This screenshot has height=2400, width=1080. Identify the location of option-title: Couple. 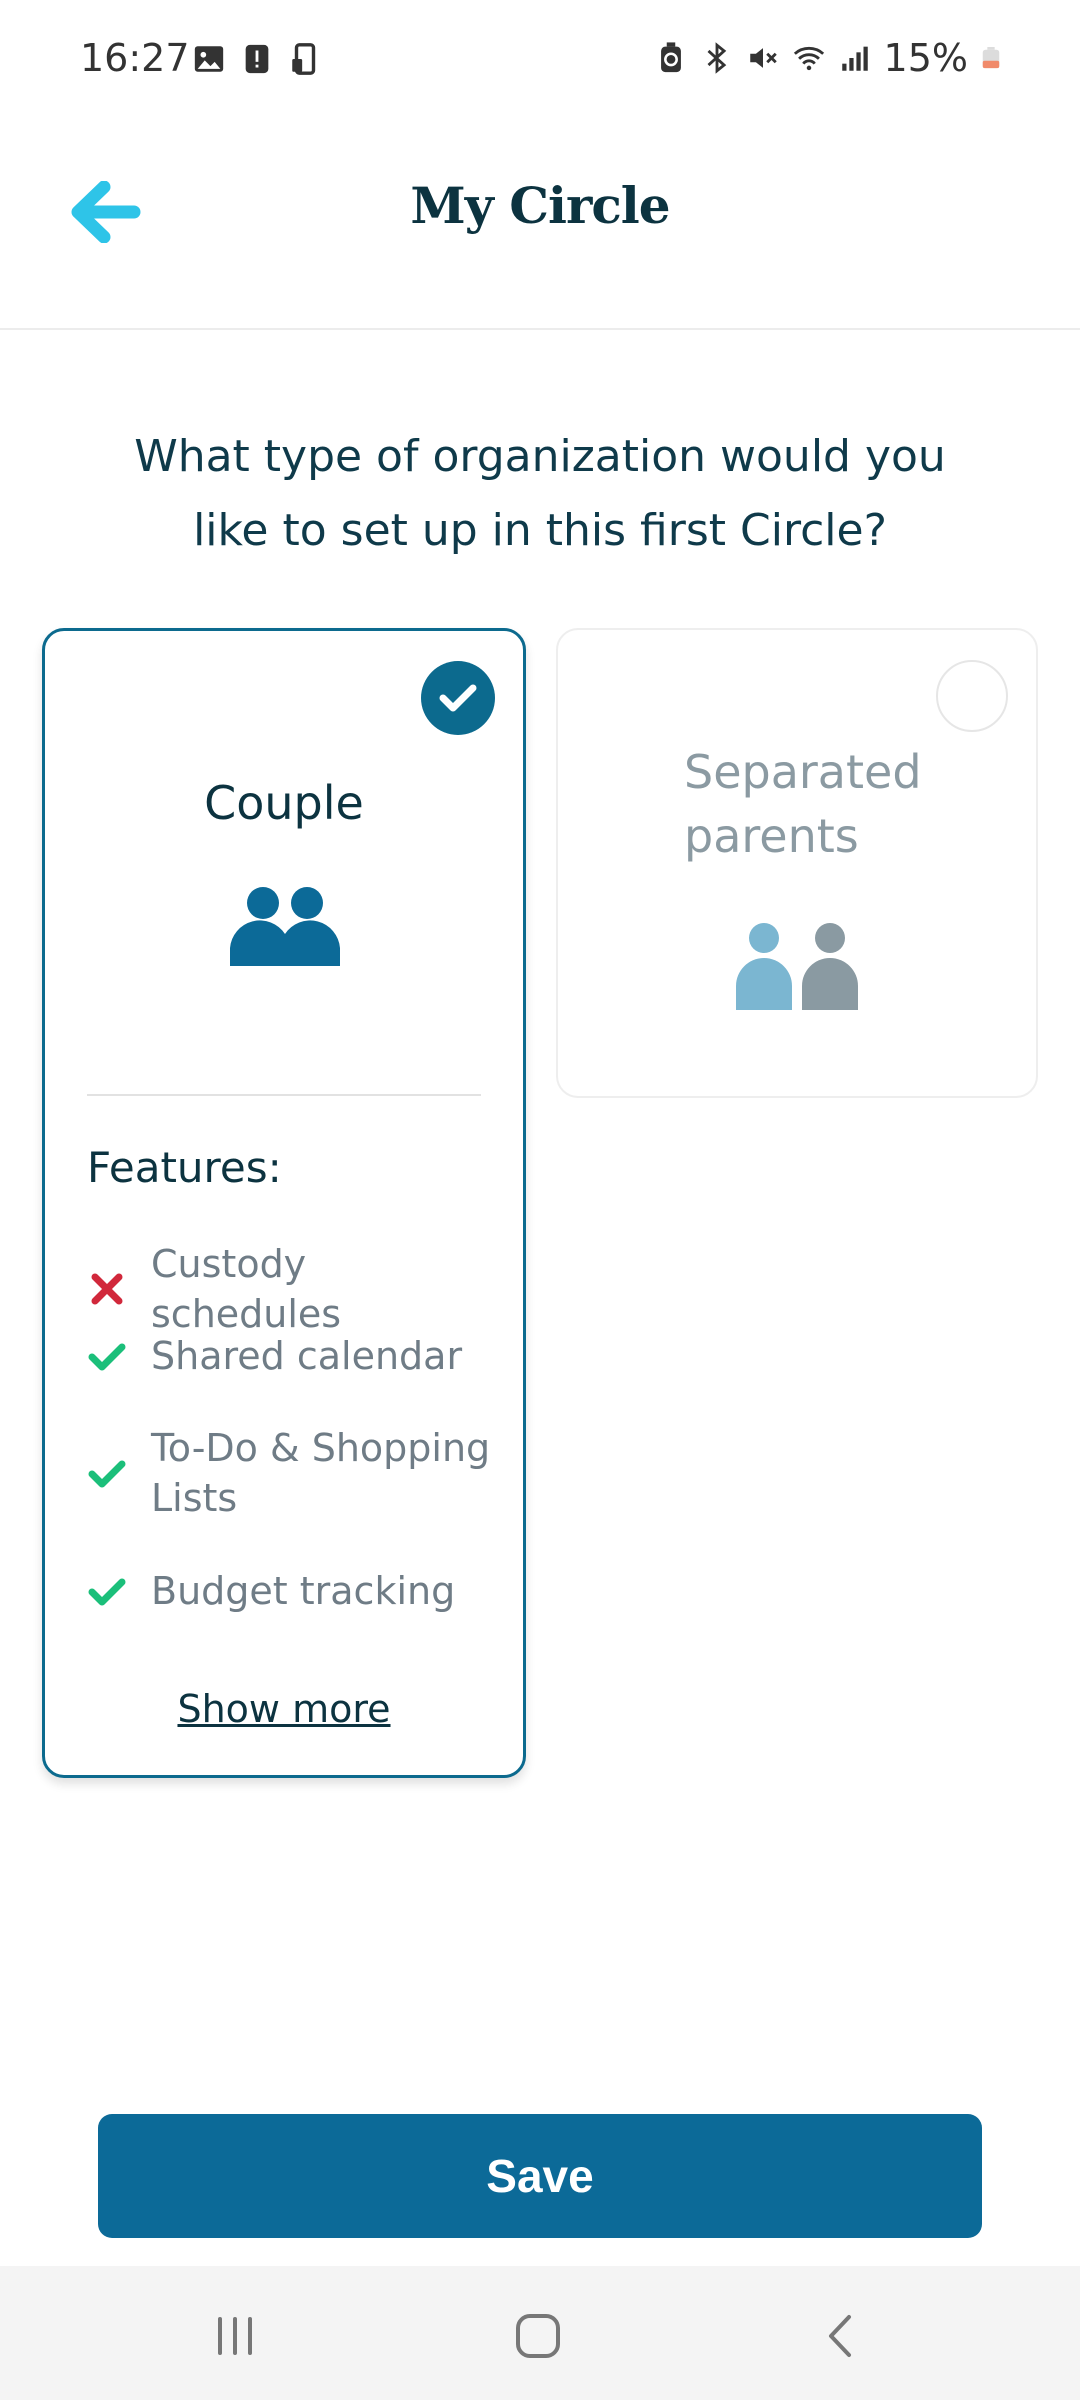
(284, 803).